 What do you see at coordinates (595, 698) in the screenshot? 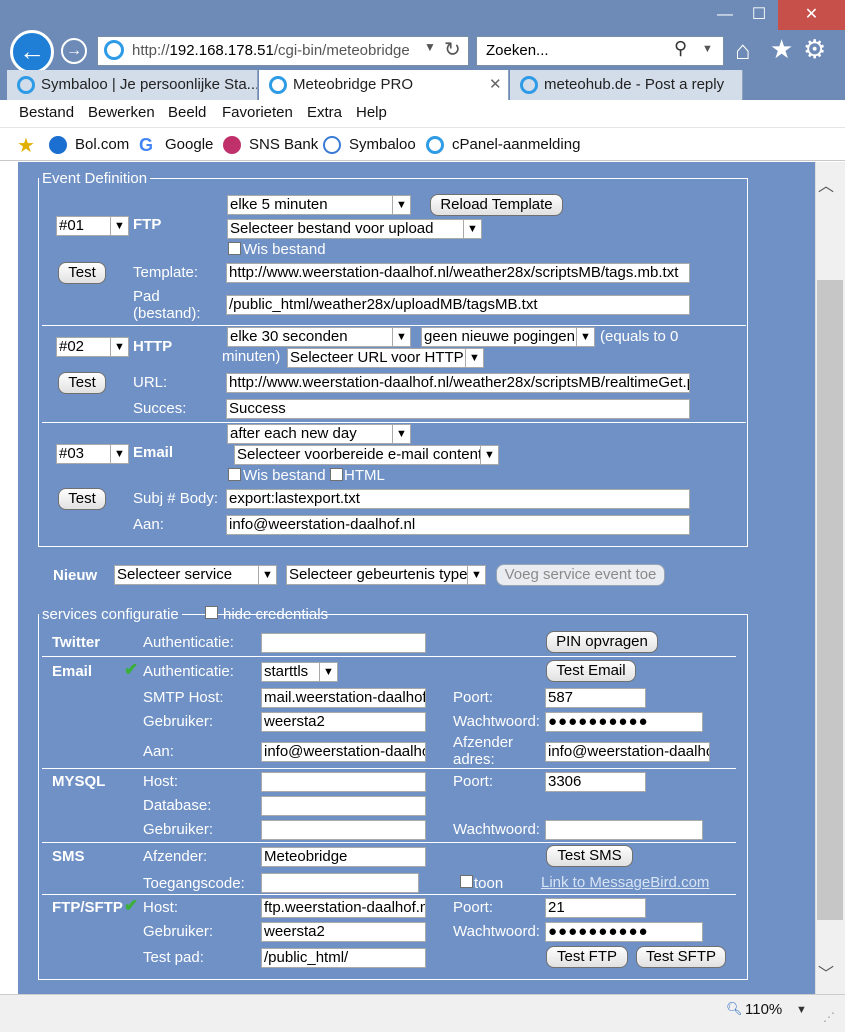
I see `email-port-input: 587` at bounding box center [595, 698].